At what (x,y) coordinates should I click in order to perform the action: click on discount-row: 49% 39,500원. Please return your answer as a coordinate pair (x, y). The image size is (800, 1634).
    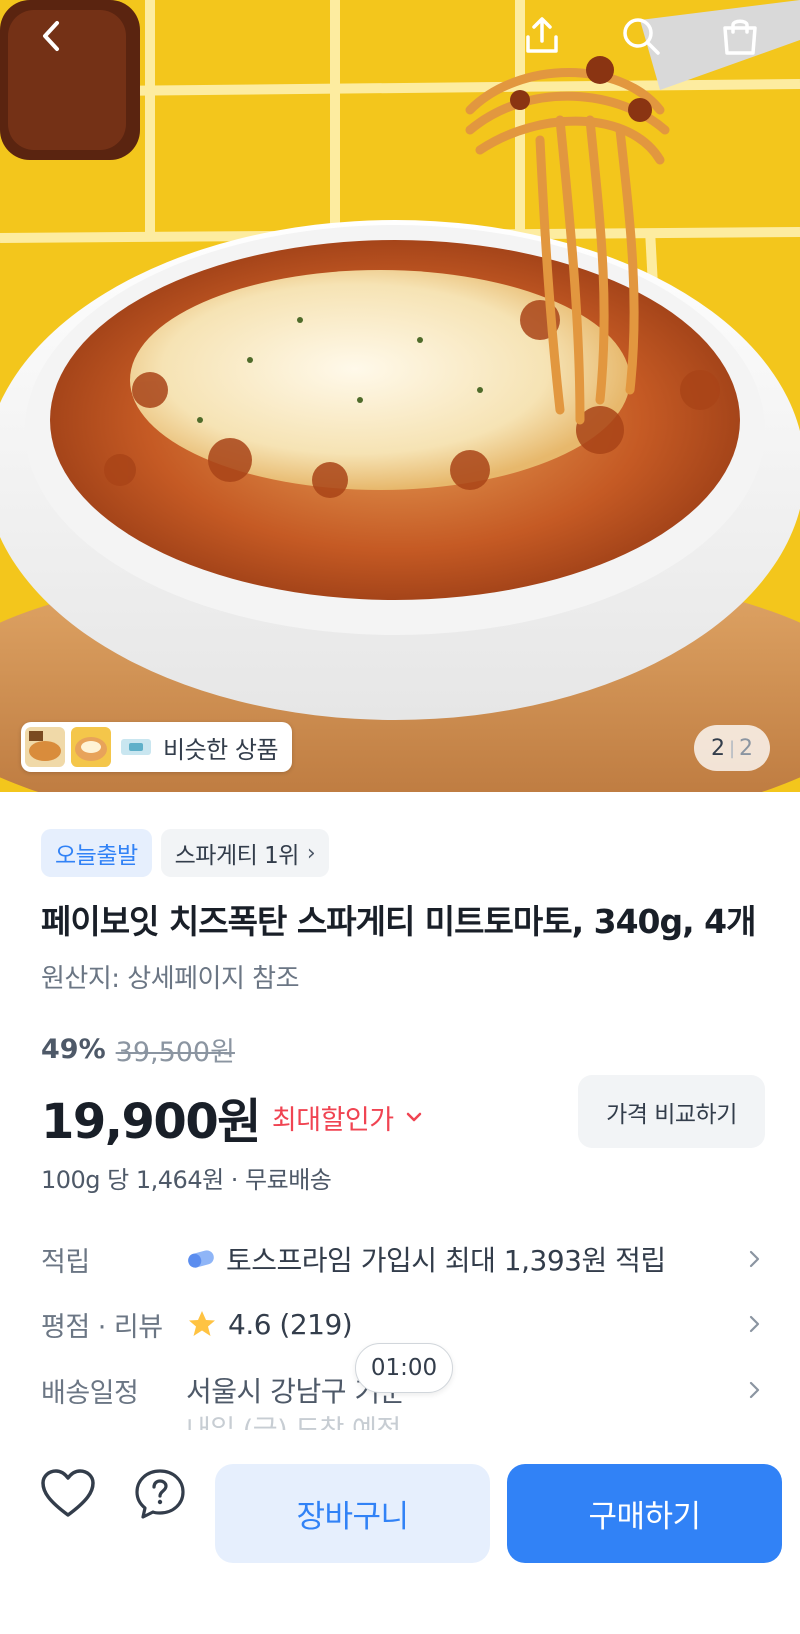
    Looking at the image, I should click on (138, 1049).